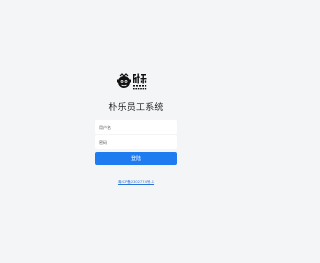  I want to click on username-input, so click(138, 127).